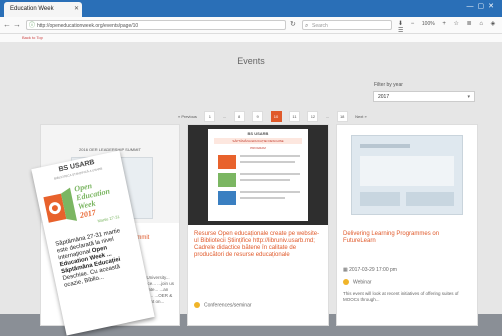  Describe the element at coordinates (400, 24) in the screenshot. I see `download-icon: ⬇` at that location.